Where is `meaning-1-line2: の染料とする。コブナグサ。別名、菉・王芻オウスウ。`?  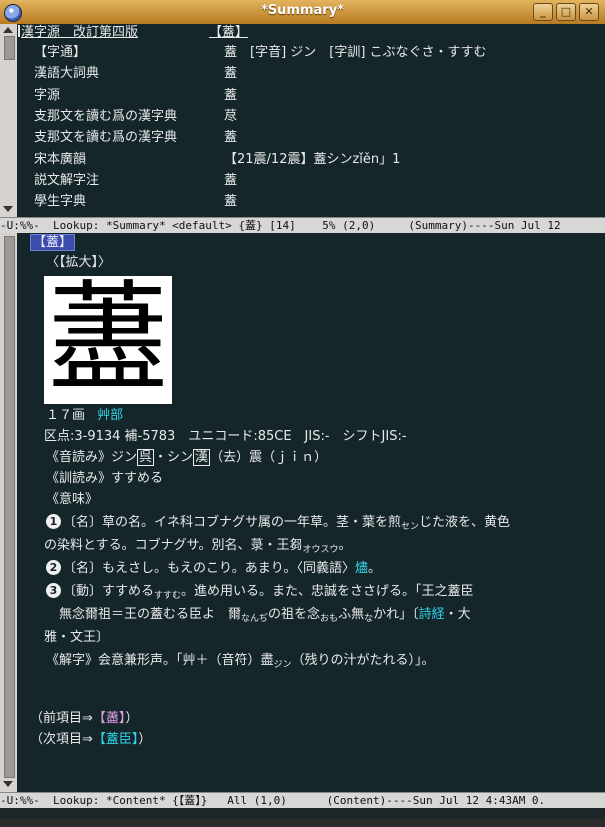
meaning-1-line2: の染料とする。コブナグサ。別名、菉・王芻オウスウ。 is located at coordinates (198, 546).